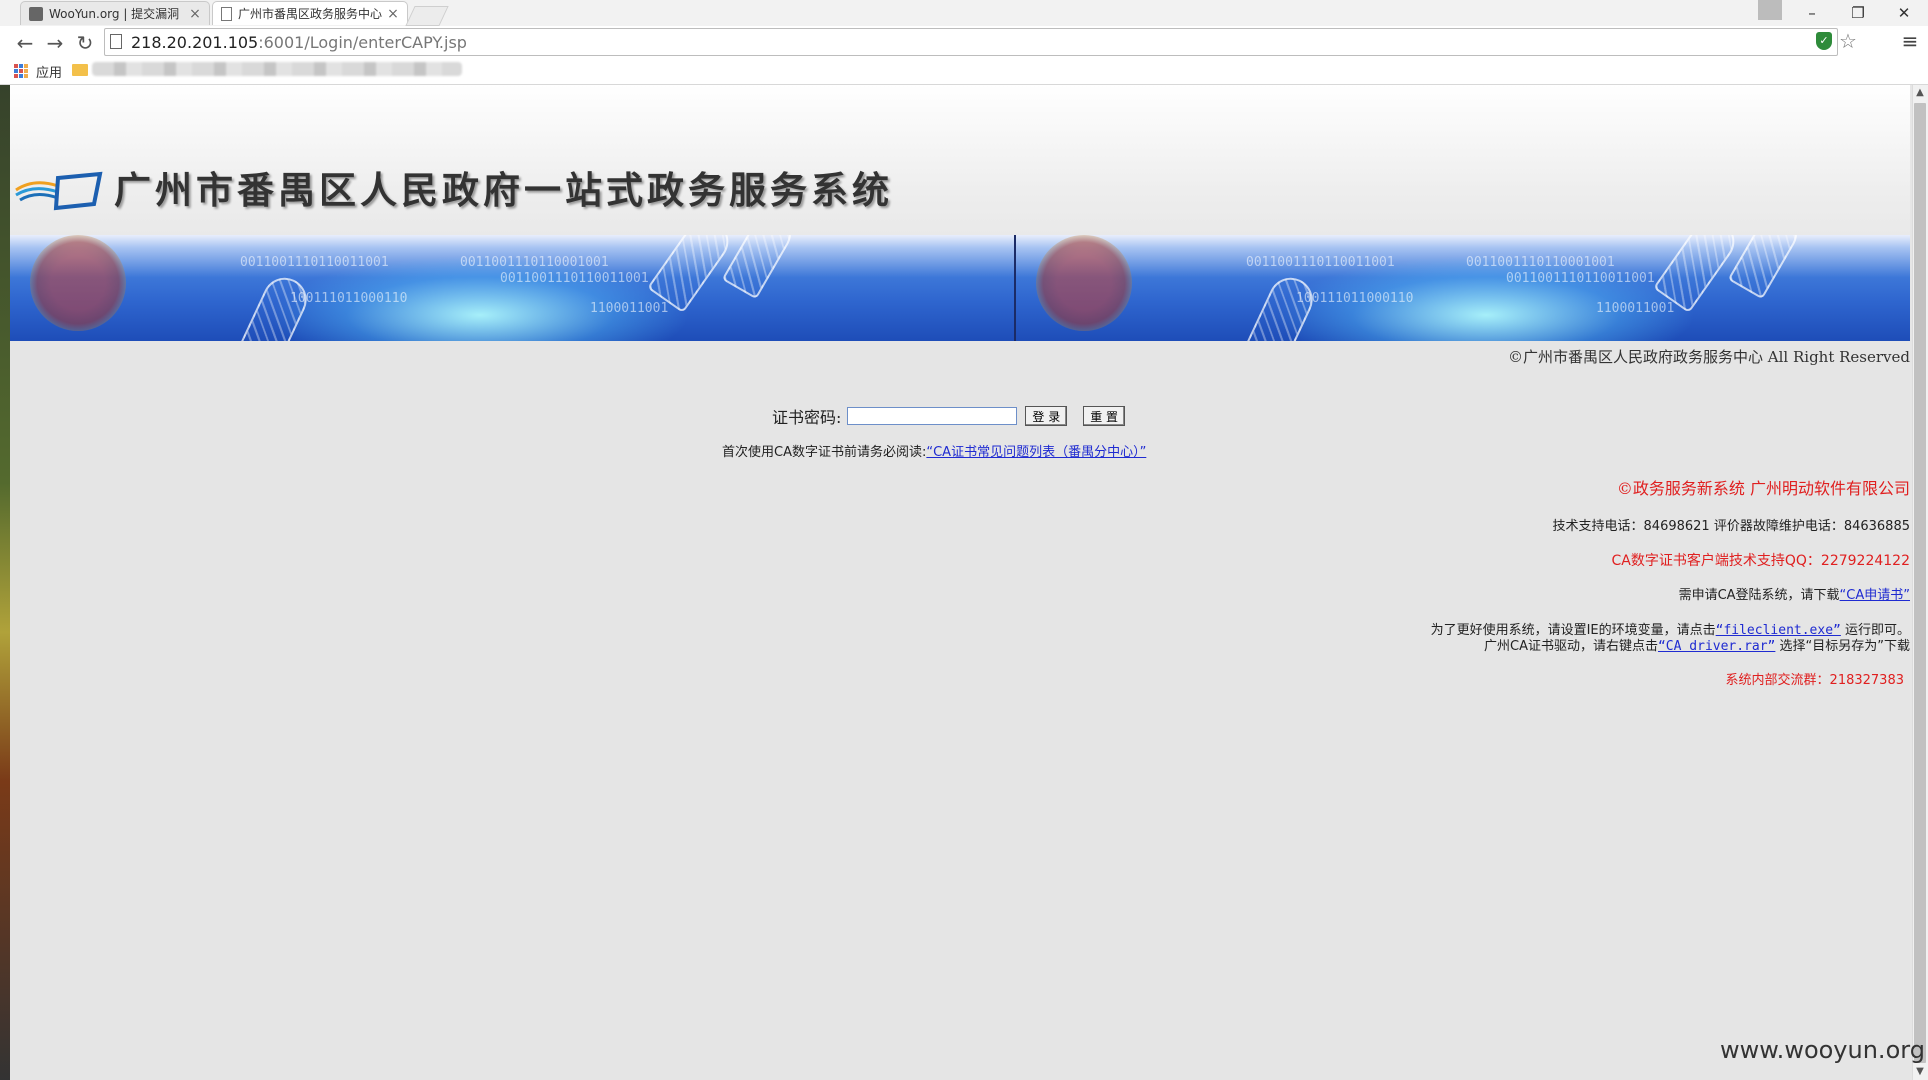 The width and height of the screenshot is (1928, 1080). Describe the element at coordinates (1716, 646) in the screenshot. I see `ca-driver-link: “CA driver.rar”` at that location.